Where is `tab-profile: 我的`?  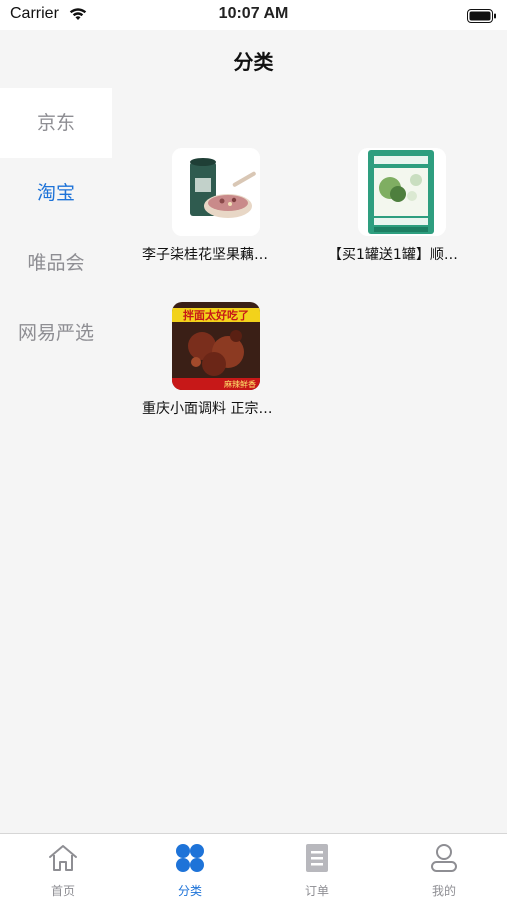
tab-profile: 我的 is located at coordinates (444, 867).